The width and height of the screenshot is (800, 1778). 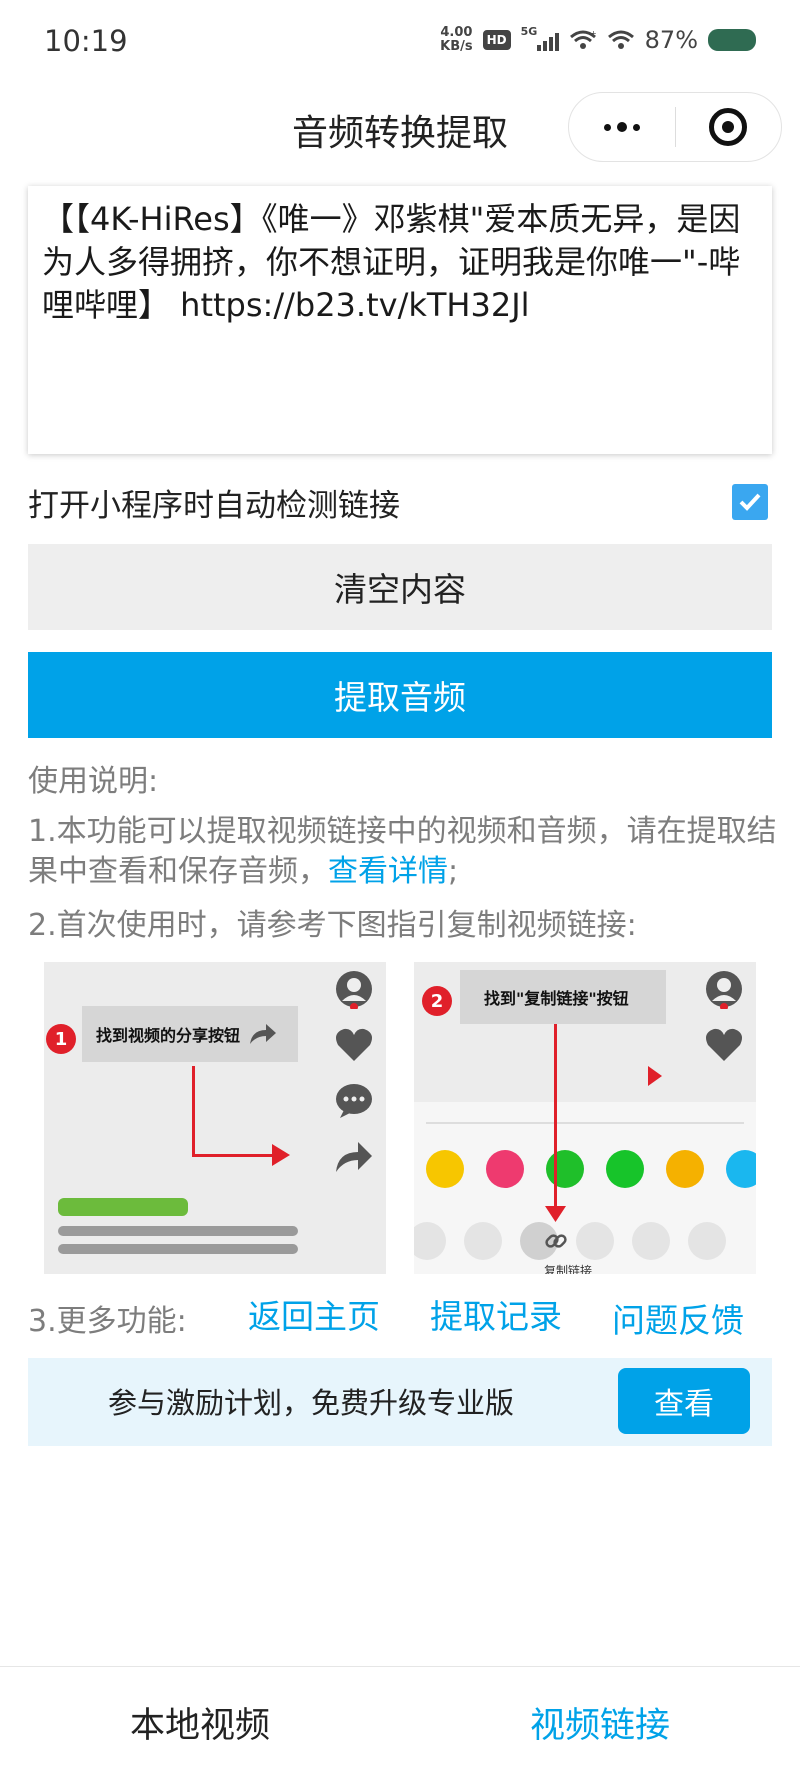 I want to click on wifi-icon, so click(x=620, y=39).